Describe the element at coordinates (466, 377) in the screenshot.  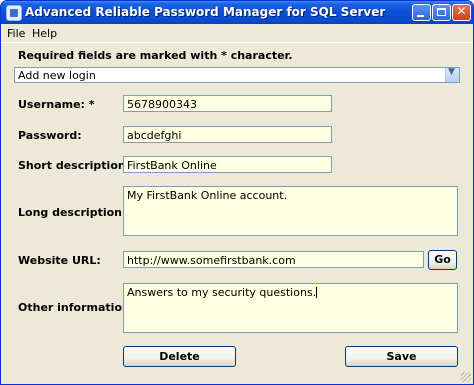
I see `resize-grip` at that location.